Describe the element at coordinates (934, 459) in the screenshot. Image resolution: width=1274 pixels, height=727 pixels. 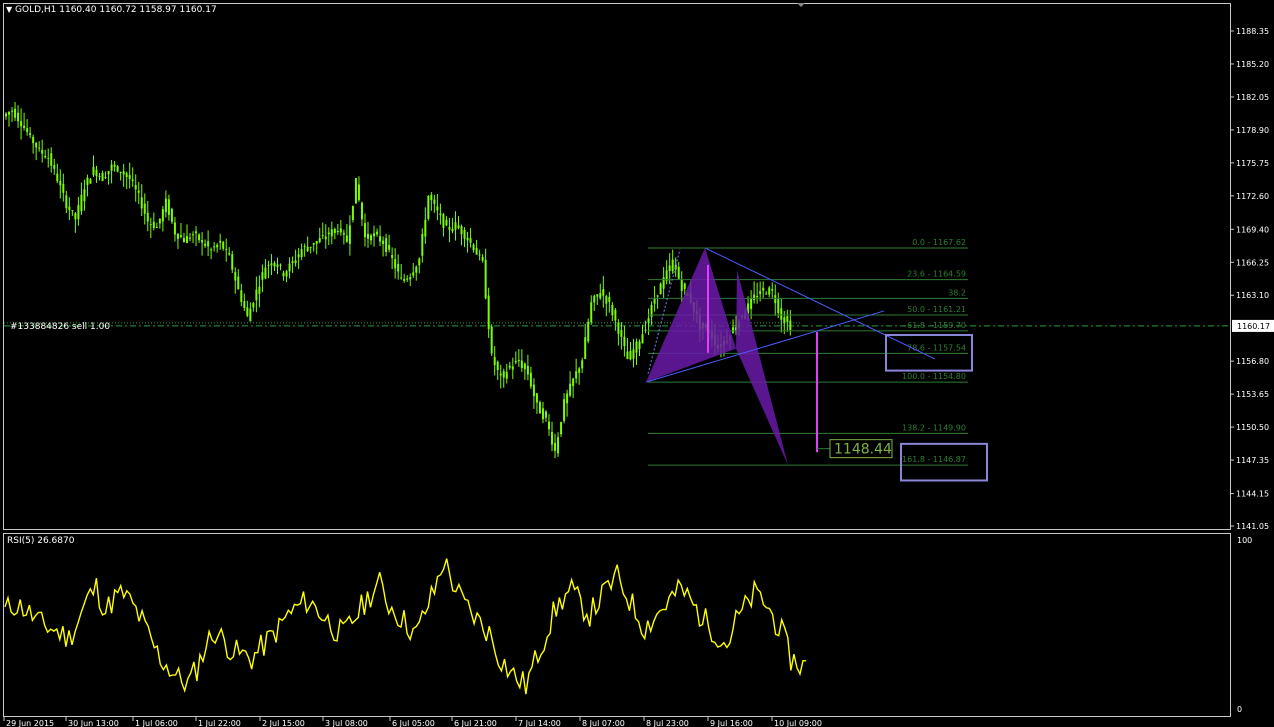
I see `fib-level-label: 161.8 - 1146.87` at that location.